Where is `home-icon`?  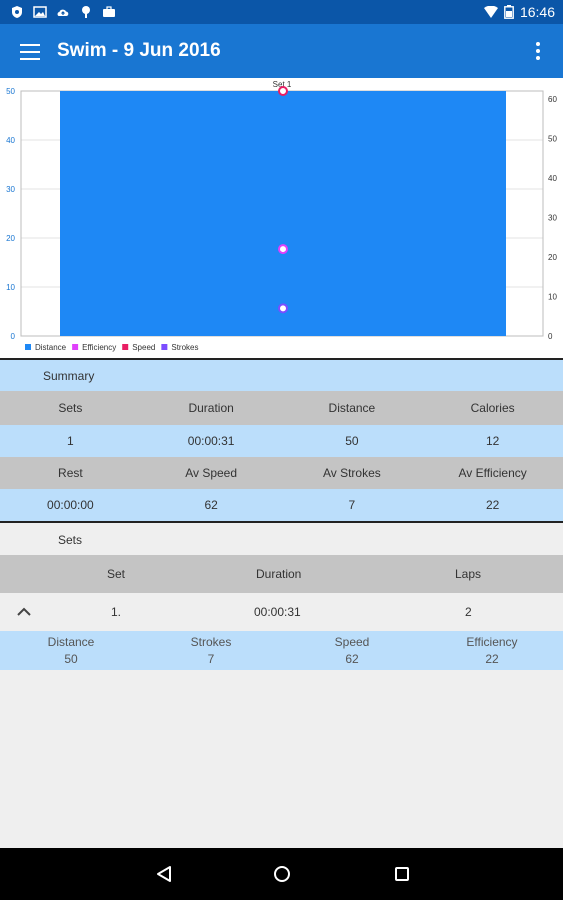 home-icon is located at coordinates (282, 874).